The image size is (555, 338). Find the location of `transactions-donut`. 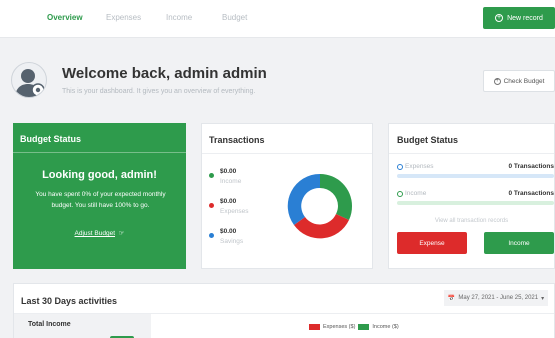

transactions-donut is located at coordinates (320, 206).